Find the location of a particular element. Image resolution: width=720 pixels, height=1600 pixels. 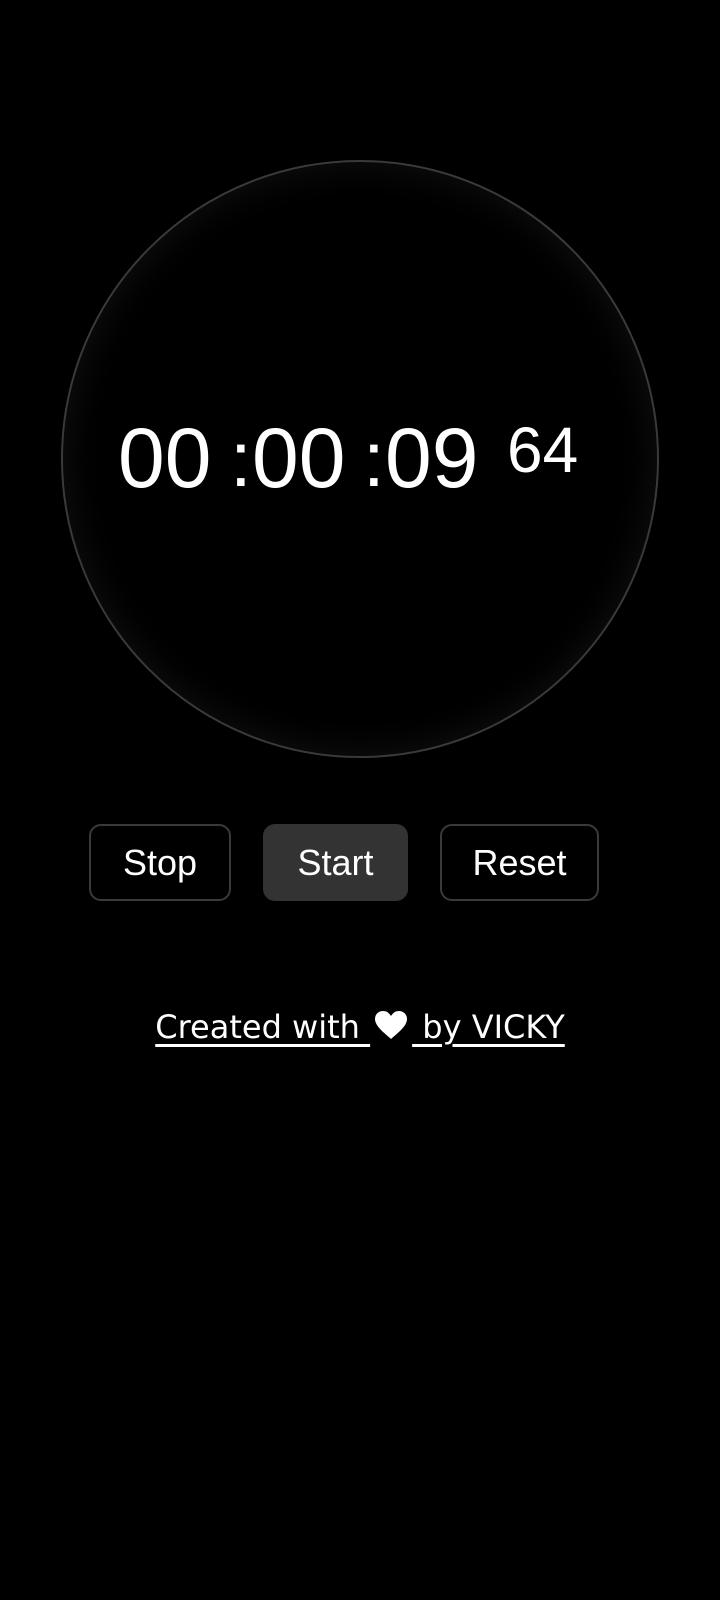

minutes-value: 00 is located at coordinates (299, 458).